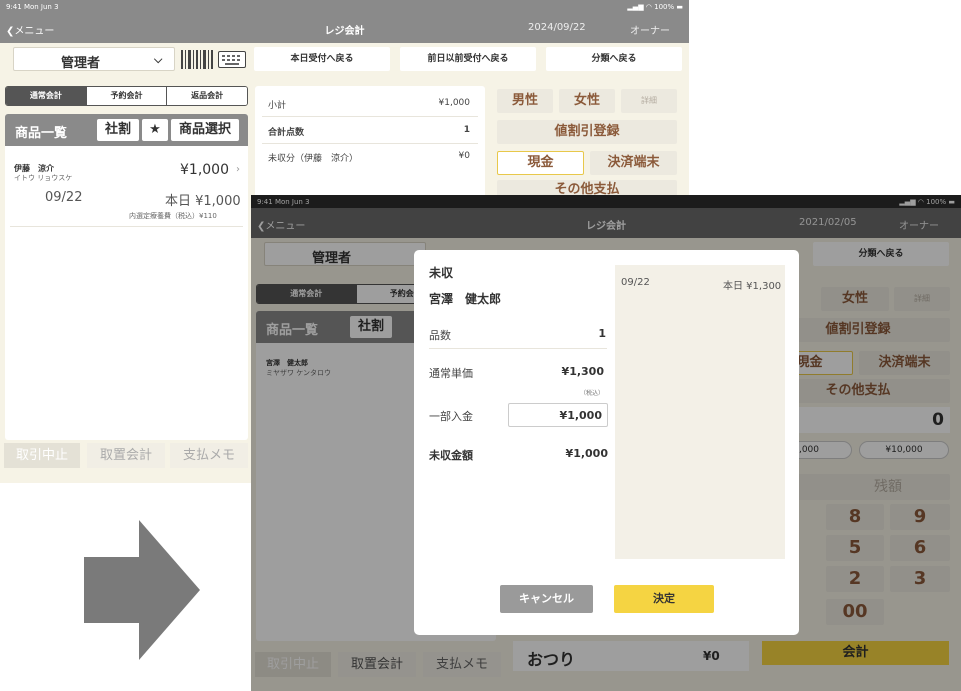  Describe the element at coordinates (540, 163) in the screenshot. I see `cash-button: 現金` at that location.